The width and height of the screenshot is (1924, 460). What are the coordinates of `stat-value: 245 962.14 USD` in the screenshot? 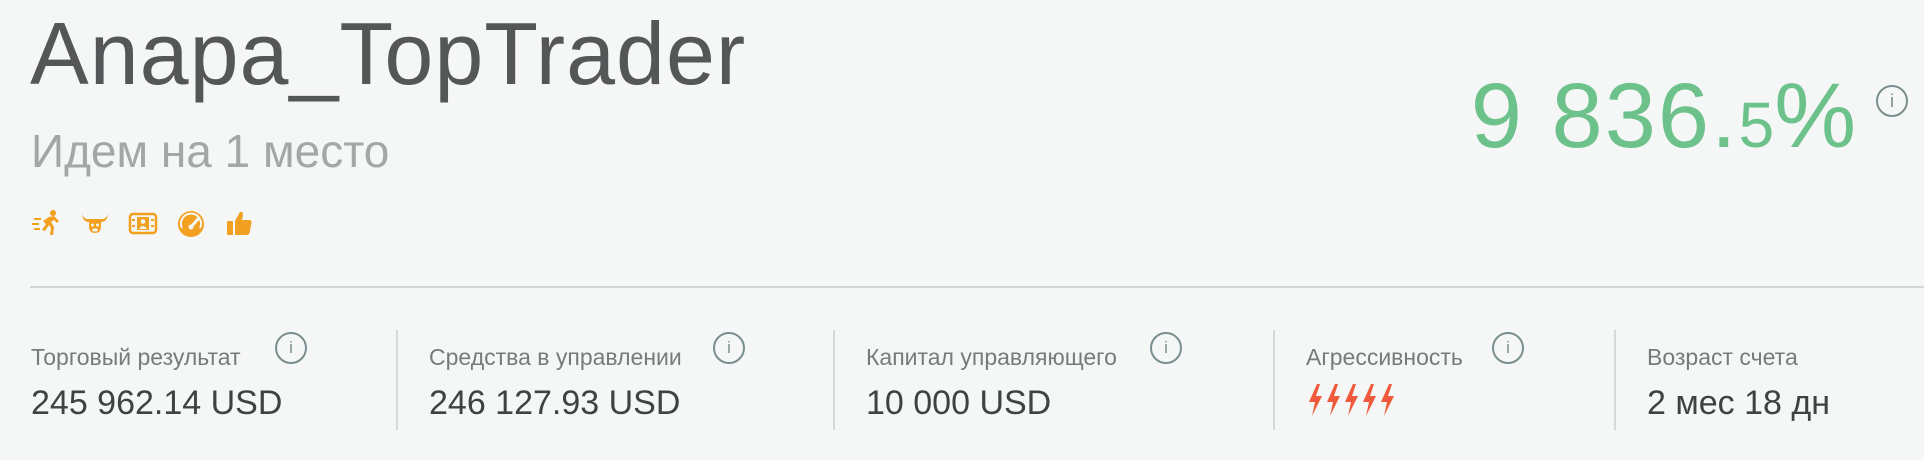 It's located at (157, 403).